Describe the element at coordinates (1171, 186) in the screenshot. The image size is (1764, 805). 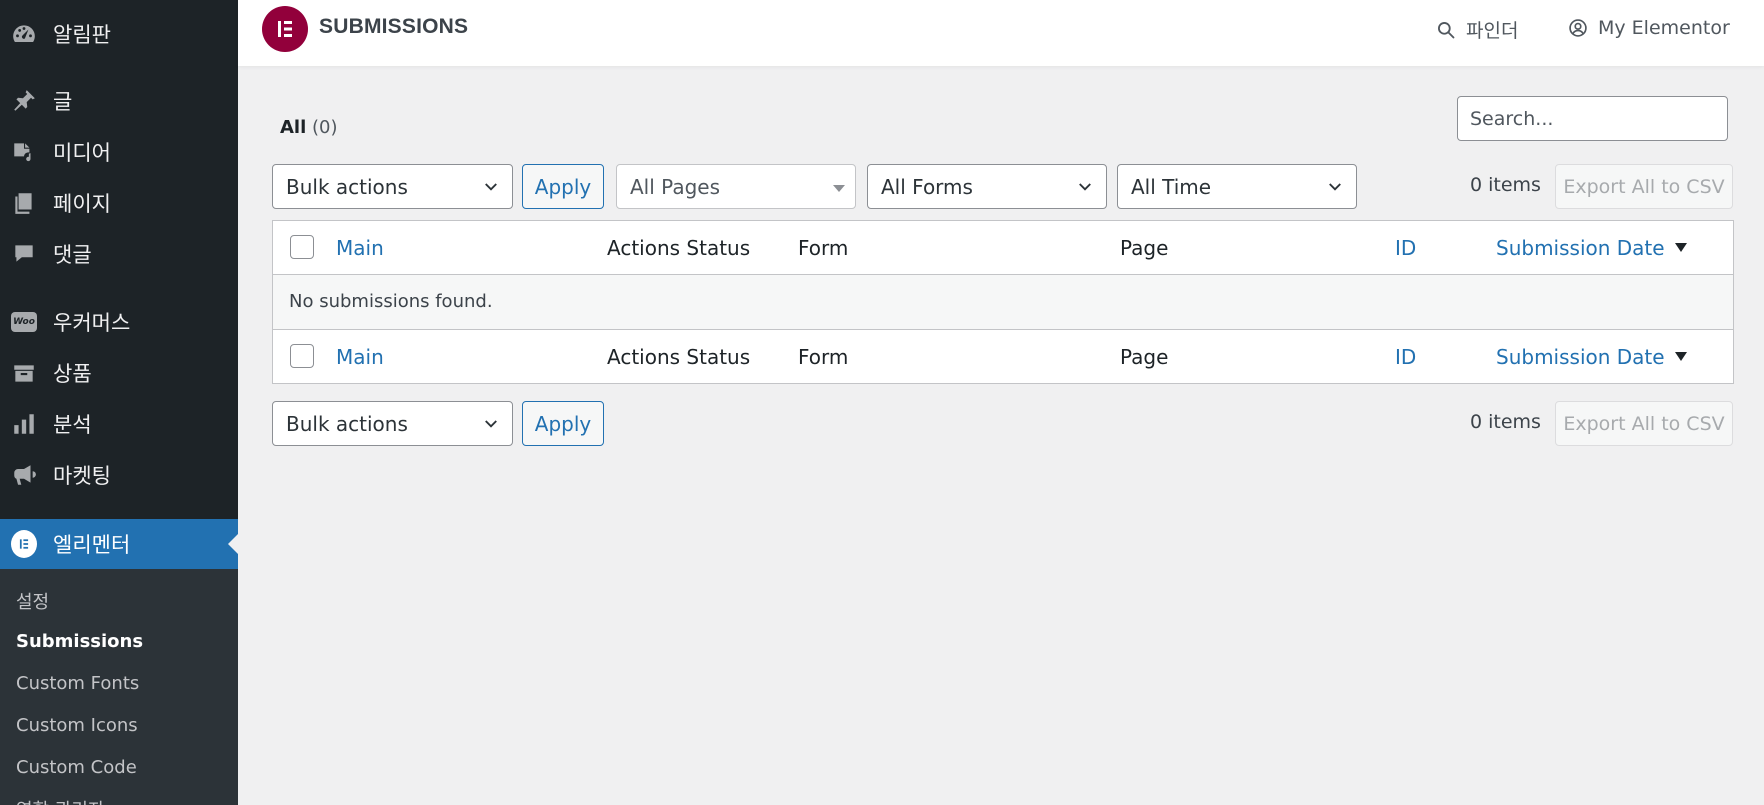
I see `time-filter-value: All Time` at that location.